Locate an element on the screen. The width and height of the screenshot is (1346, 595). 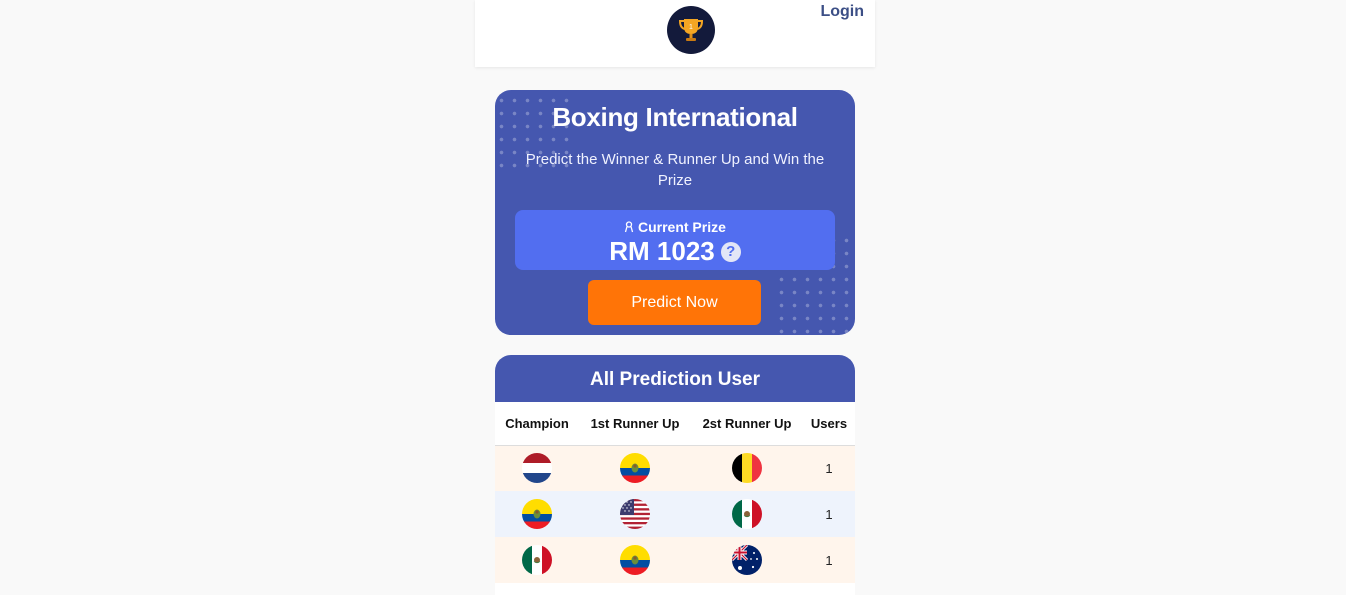
column-header-2st-runner-up: 2st Runner Up is located at coordinates (747, 424).